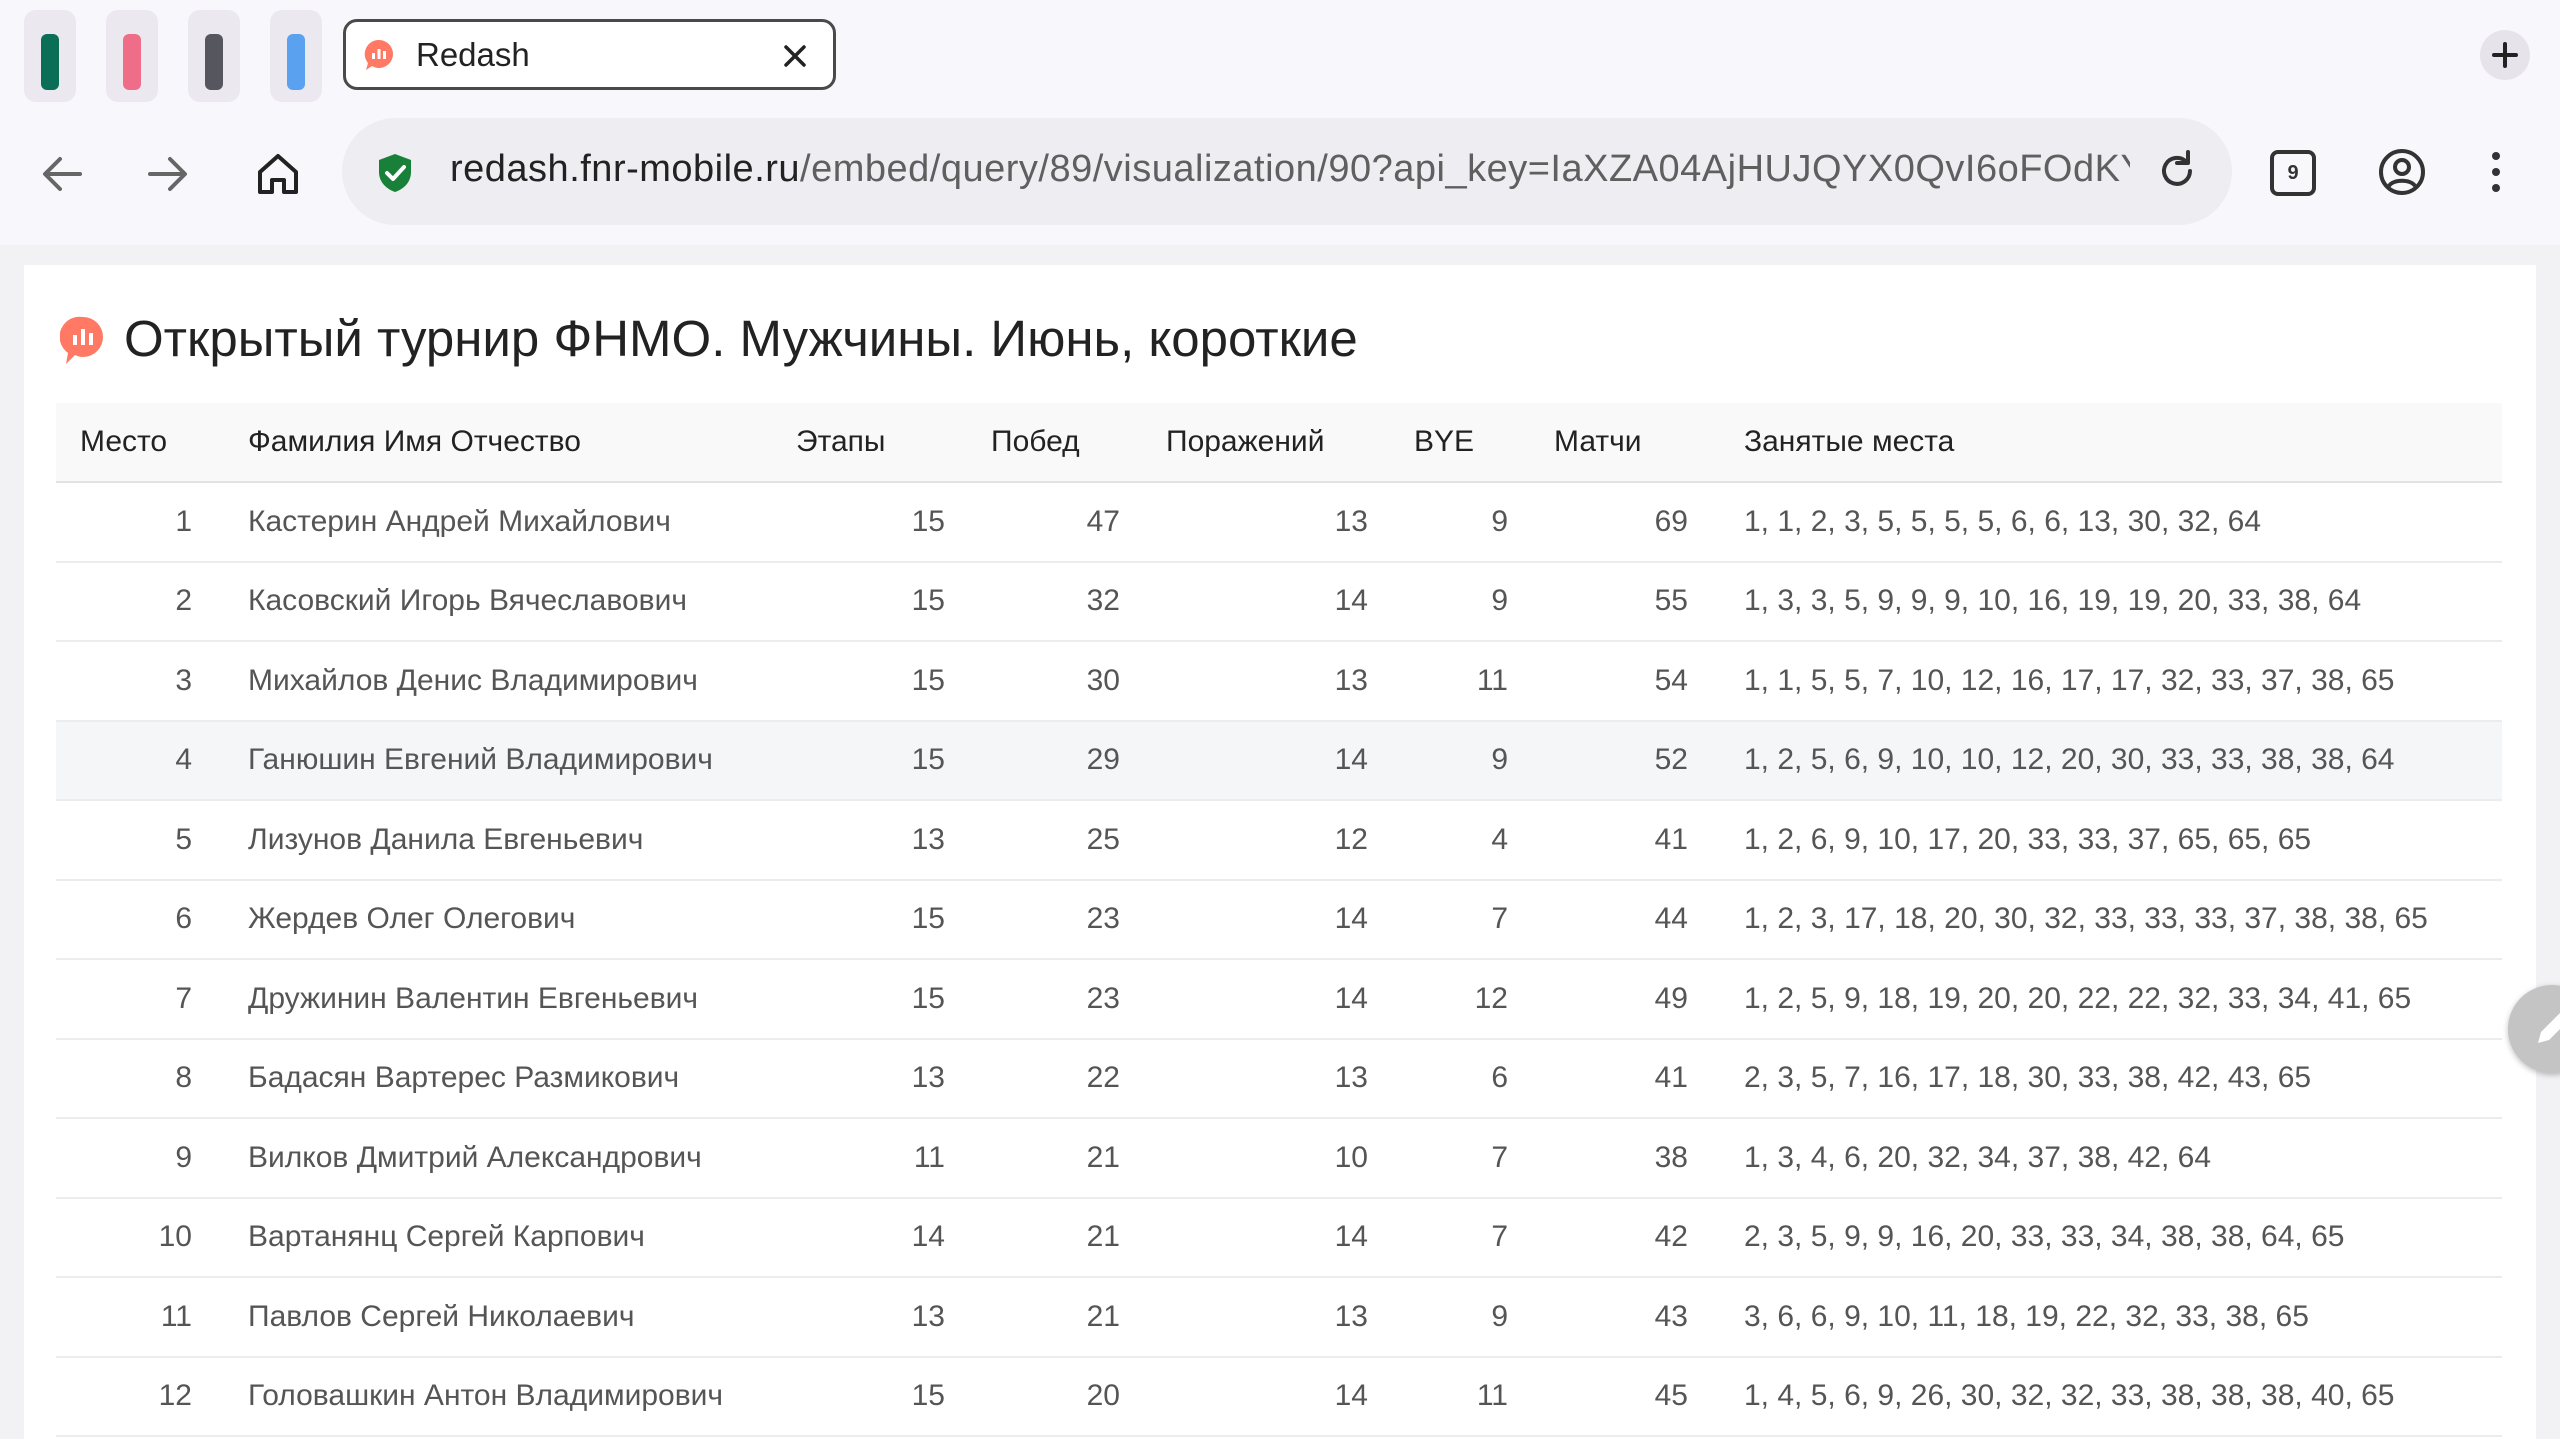 Image resolution: width=2560 pixels, height=1439 pixels. What do you see at coordinates (1627, 681) in the screenshot?
I see `cell-matches: 54` at bounding box center [1627, 681].